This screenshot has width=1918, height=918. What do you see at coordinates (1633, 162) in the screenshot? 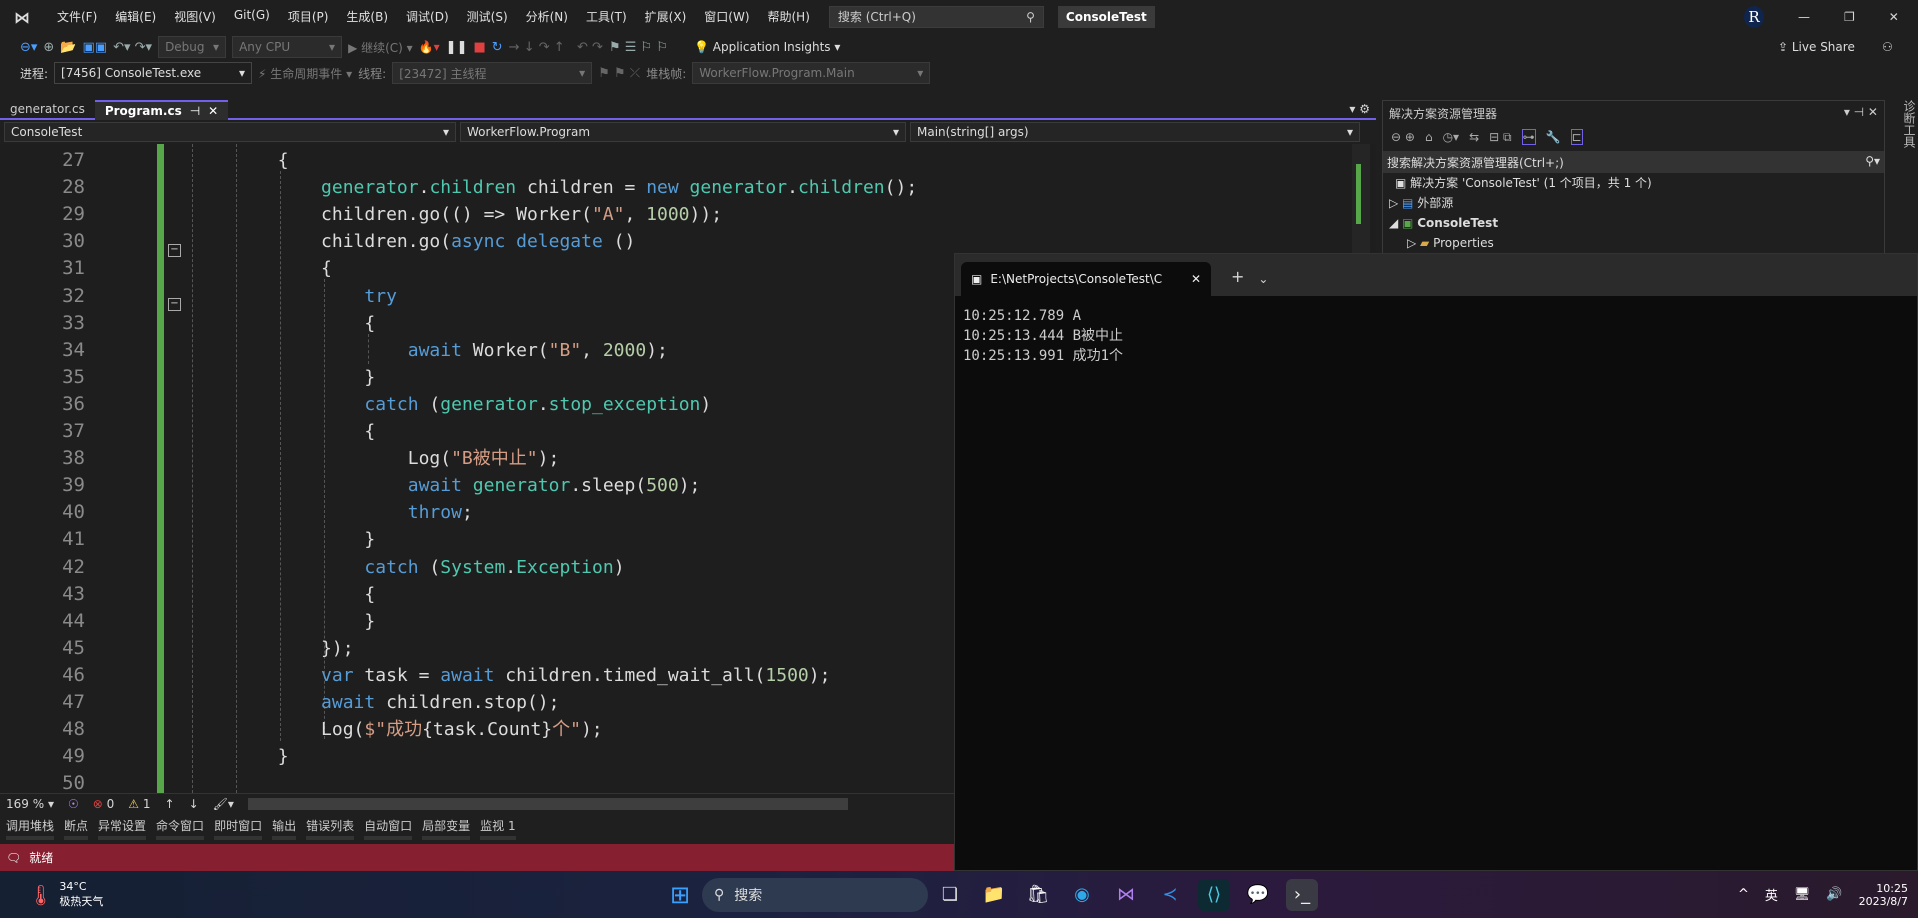
I see `solution-search-input: 搜索解决方案资源管理器(Ctrl+;) ⚲▾` at bounding box center [1633, 162].